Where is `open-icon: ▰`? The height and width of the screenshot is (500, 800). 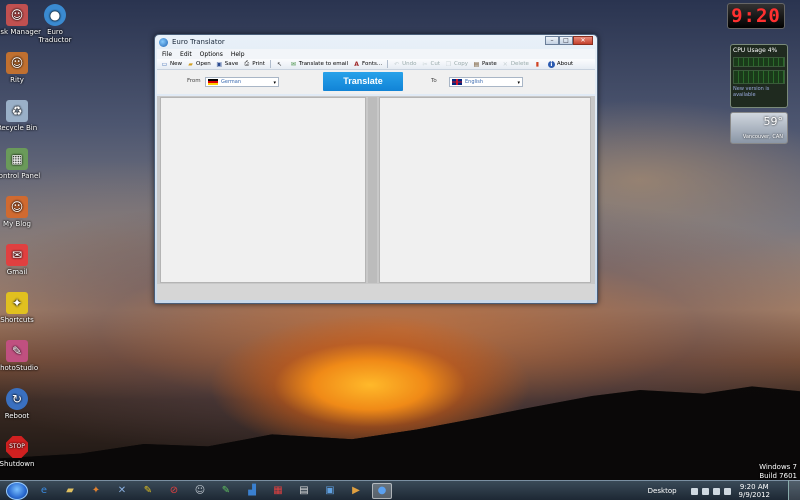
open-icon: ▰ is located at coordinates (190, 64).